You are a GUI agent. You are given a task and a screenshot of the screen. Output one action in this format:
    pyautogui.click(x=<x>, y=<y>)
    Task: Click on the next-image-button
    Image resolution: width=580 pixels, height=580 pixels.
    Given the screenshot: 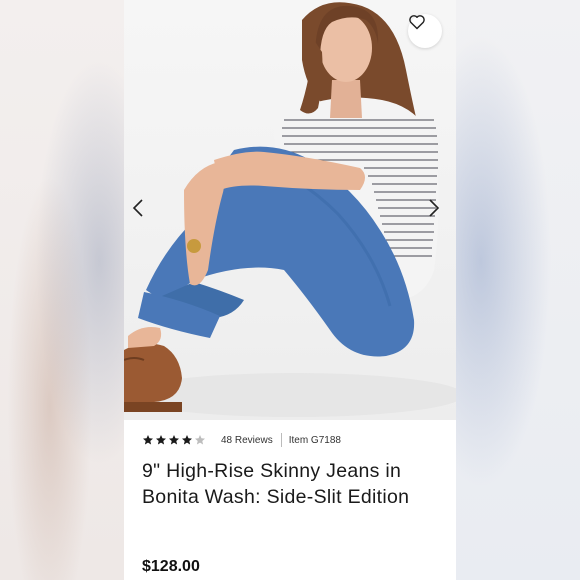 What is the action you would take?
    pyautogui.click(x=439, y=211)
    